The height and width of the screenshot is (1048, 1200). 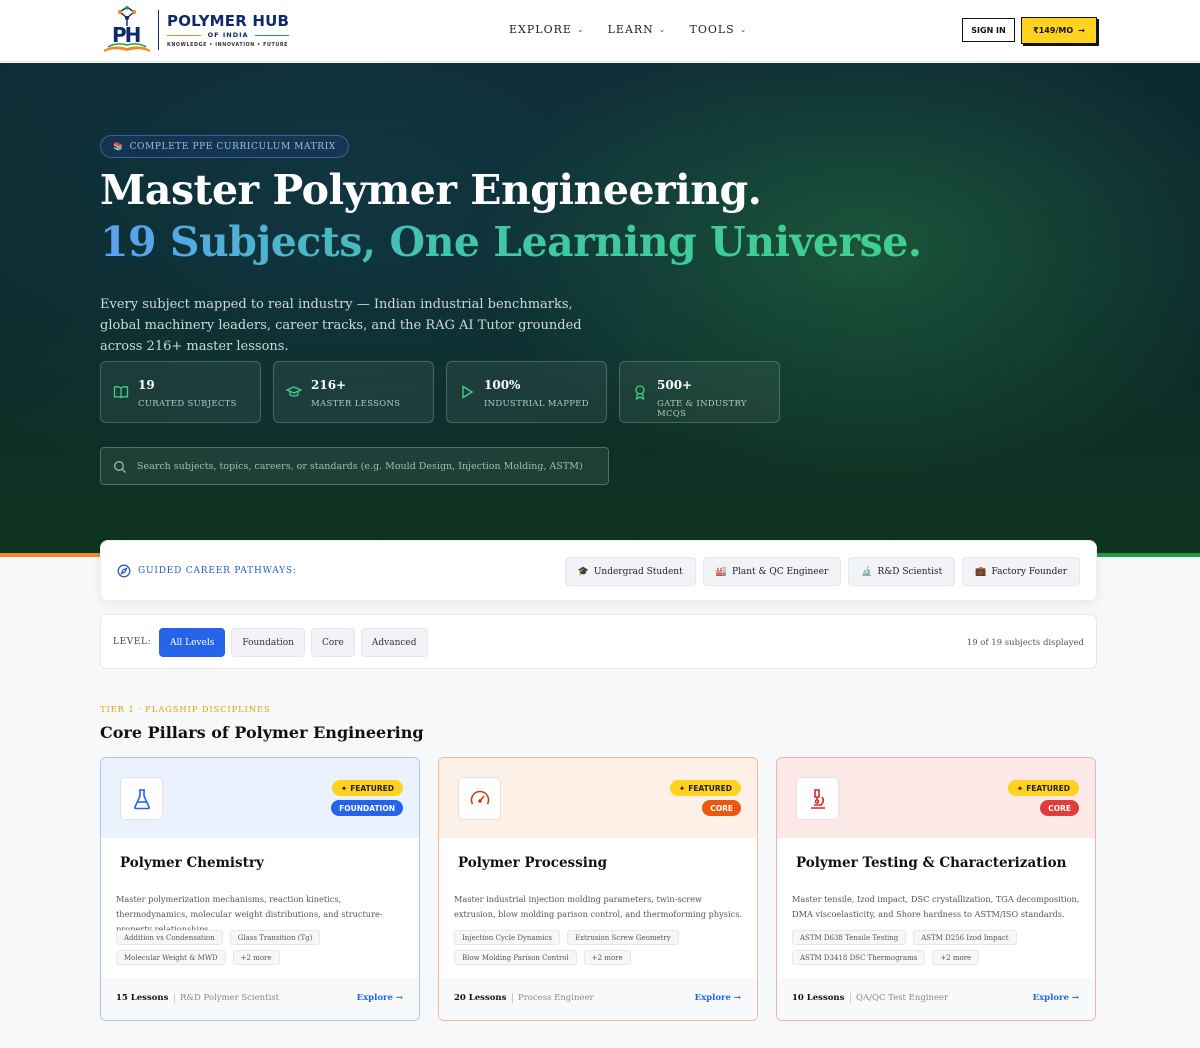 I want to click on pathway-rd-scientist: 🔬 R&D Scientist, so click(x=902, y=571).